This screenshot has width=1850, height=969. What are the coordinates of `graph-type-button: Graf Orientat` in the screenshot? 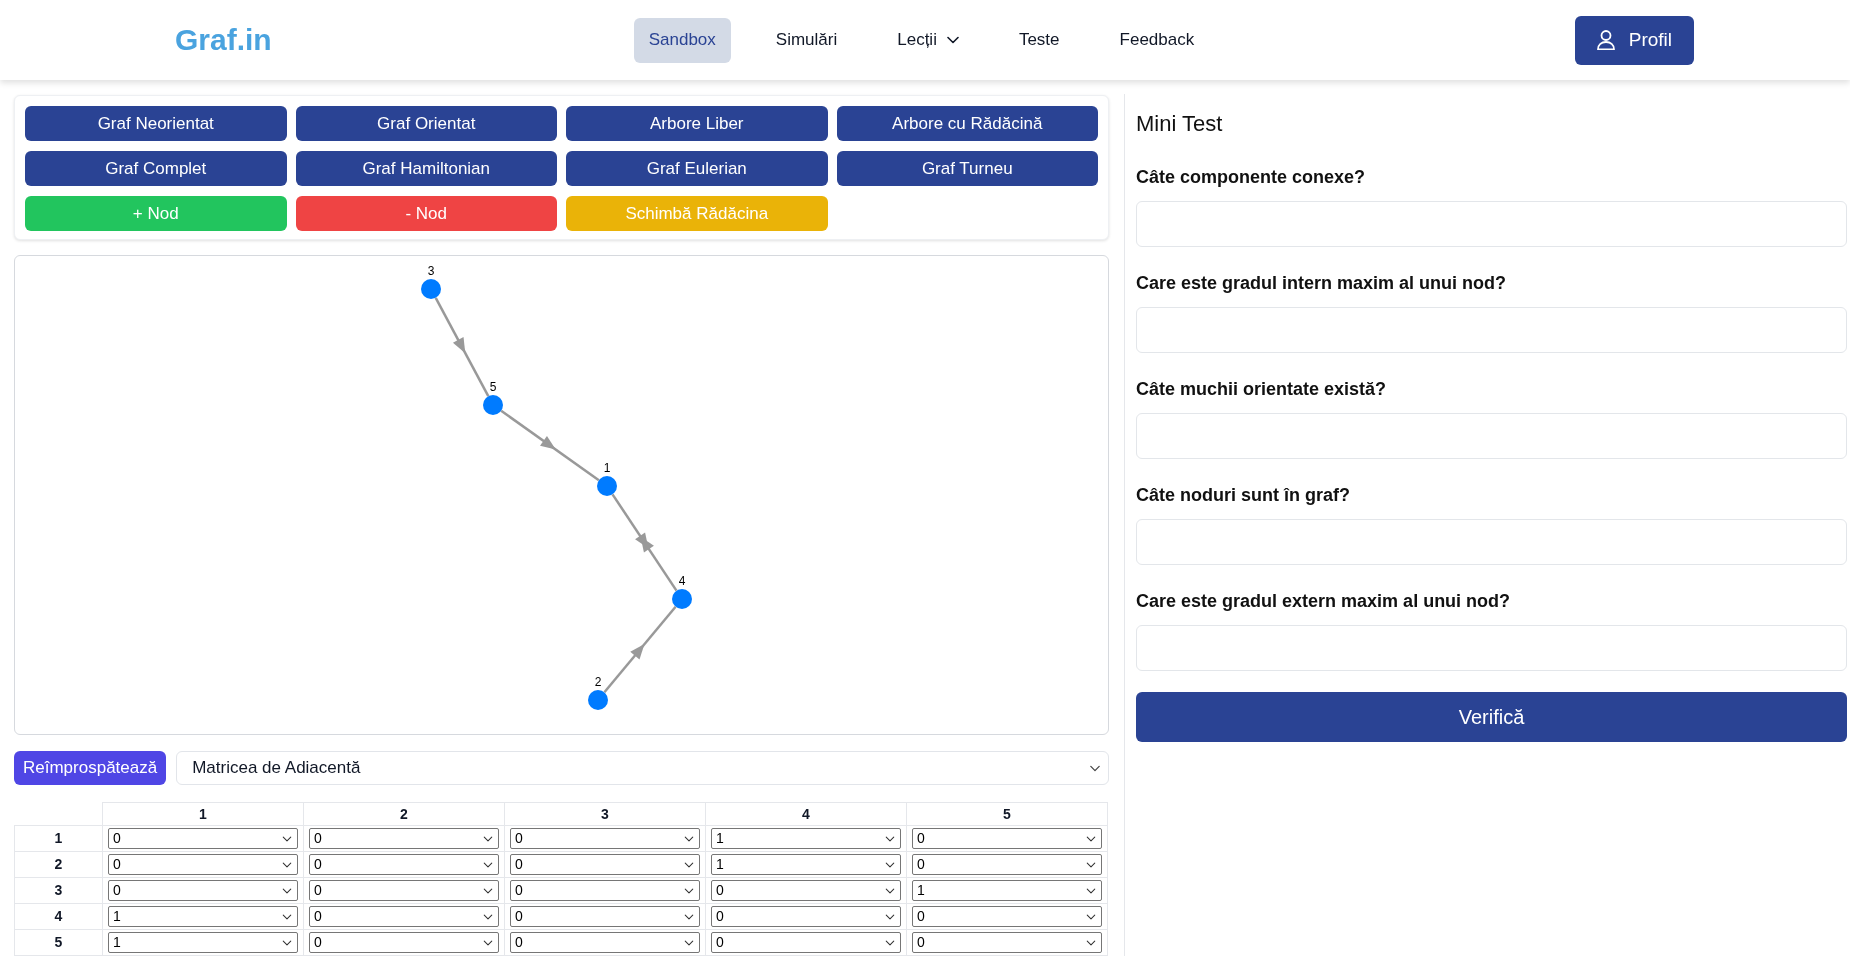 It's located at (426, 123).